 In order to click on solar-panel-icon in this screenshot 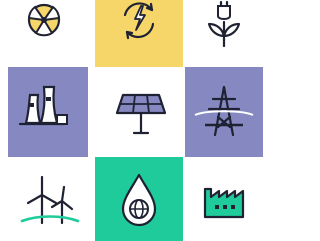, I will do `click(141, 114)`.